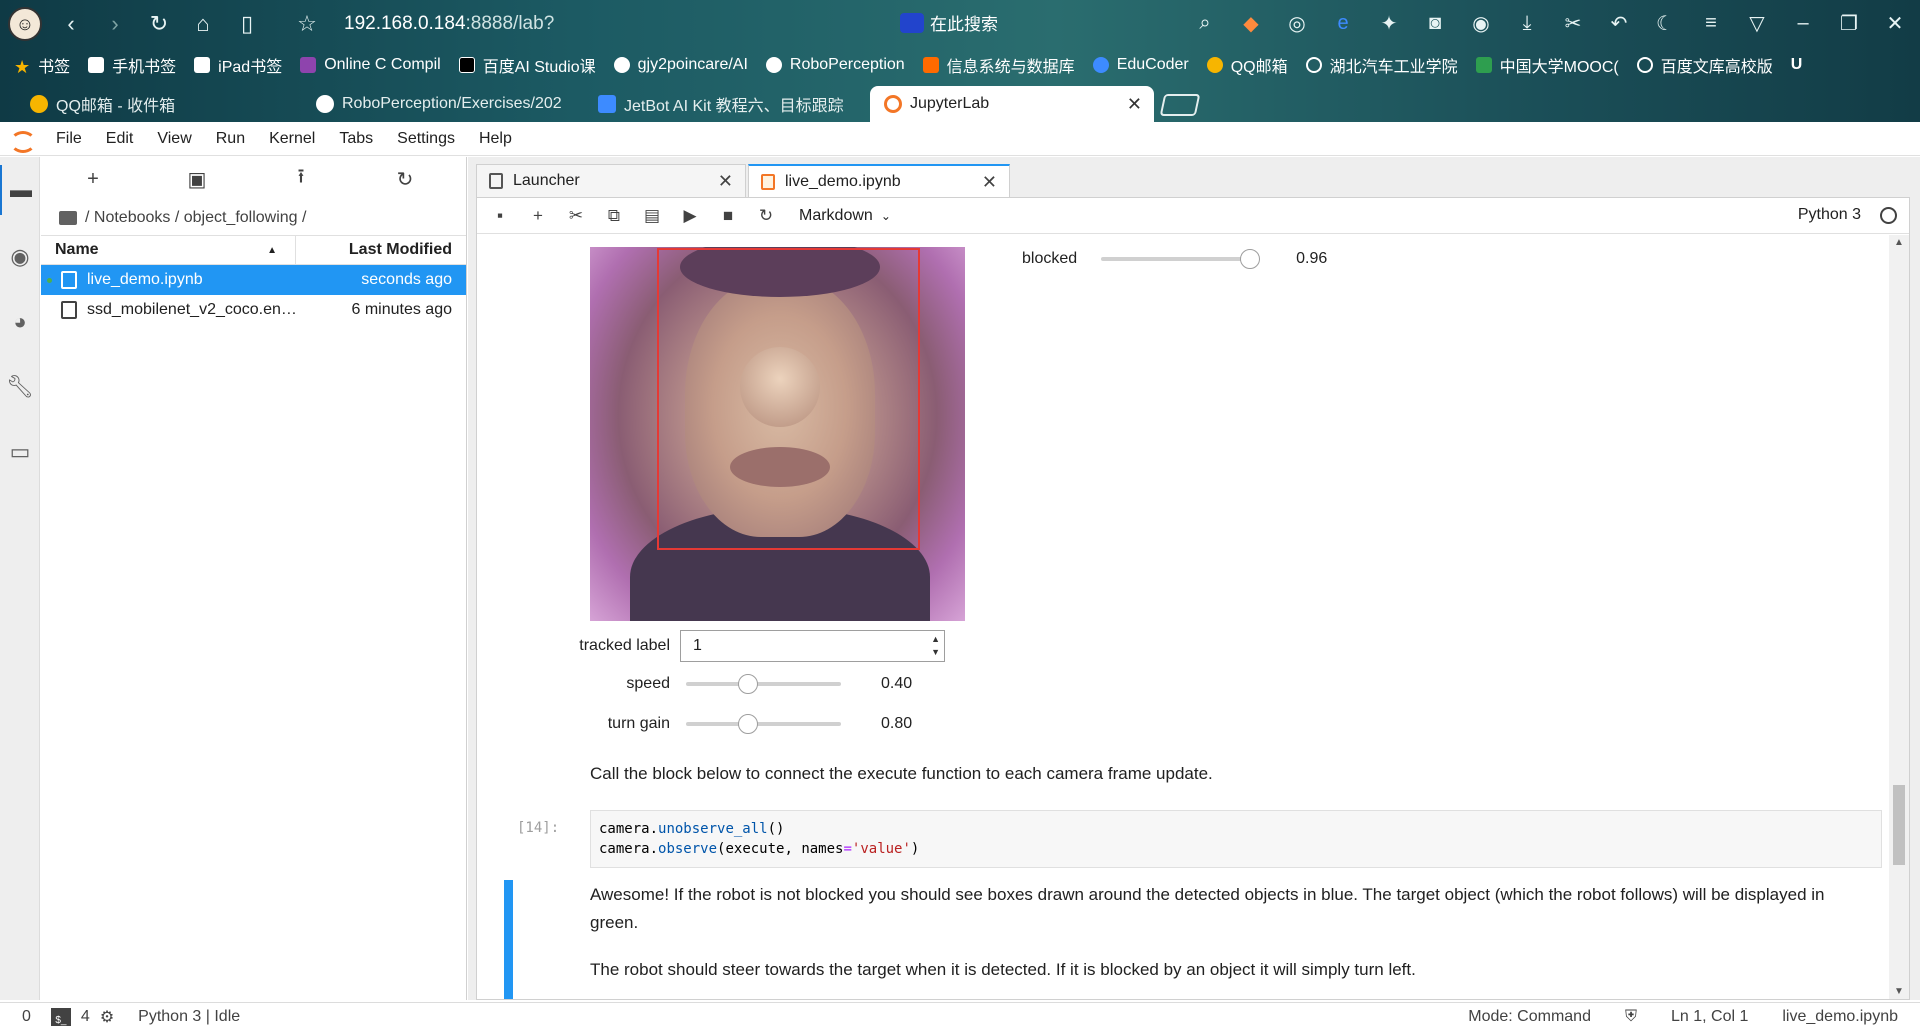  What do you see at coordinates (1247, 65) in the screenshot?
I see `bookmark-item: QQ邮箱` at bounding box center [1247, 65].